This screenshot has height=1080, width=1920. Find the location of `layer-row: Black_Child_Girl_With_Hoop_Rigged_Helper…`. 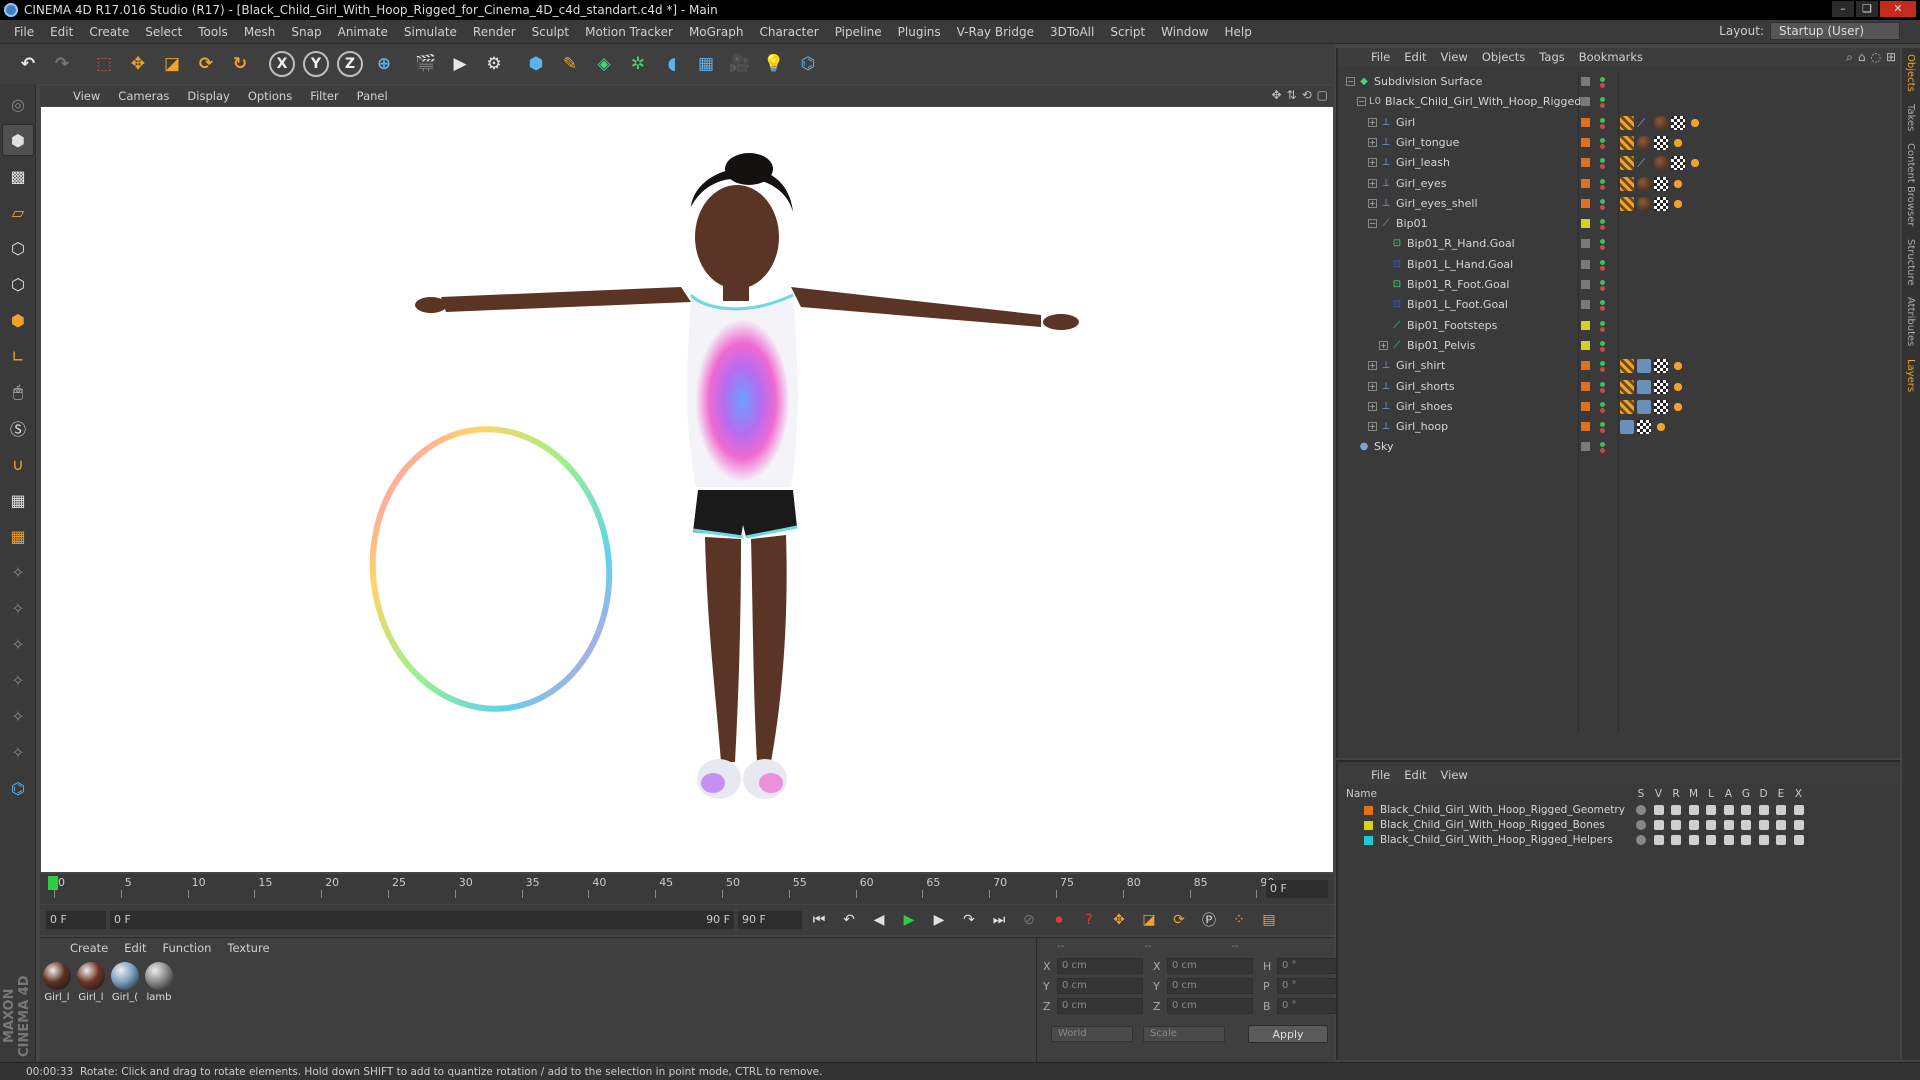

layer-row: Black_Child_Girl_With_Hoop_Rigged_Helper… is located at coordinates (1618, 840).